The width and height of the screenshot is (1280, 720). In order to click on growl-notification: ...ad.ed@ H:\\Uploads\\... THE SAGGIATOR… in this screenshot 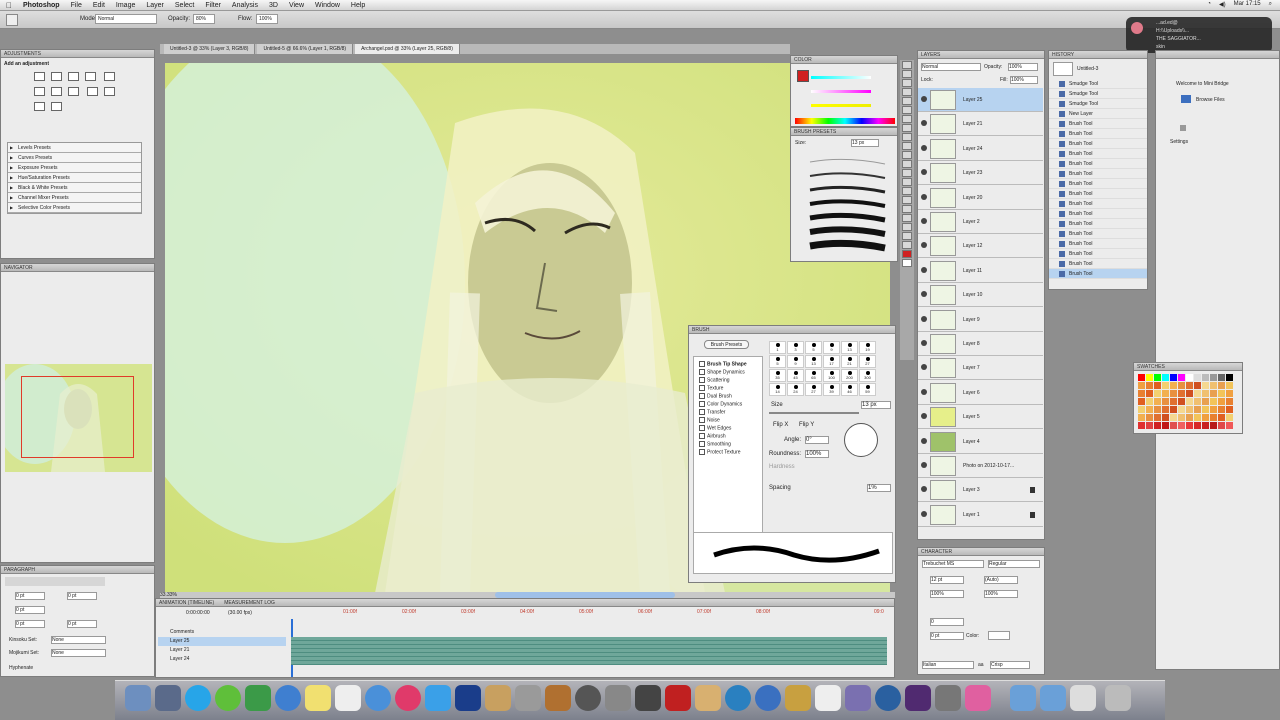, I will do `click(1199, 35)`.